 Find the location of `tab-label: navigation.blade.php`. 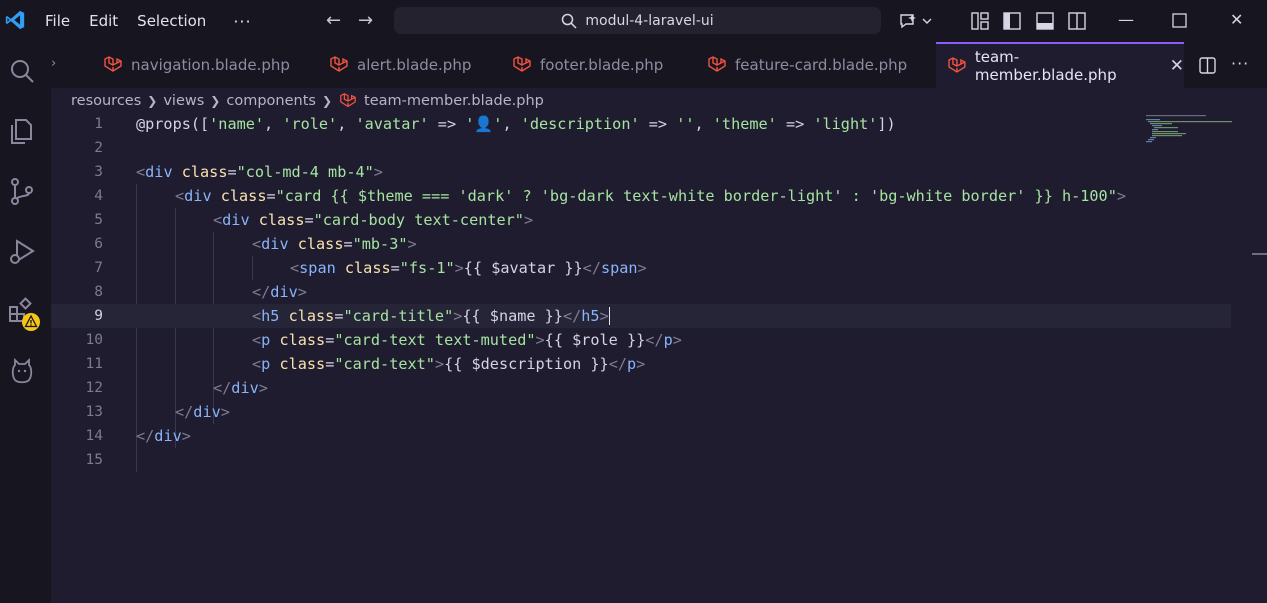

tab-label: navigation.blade.php is located at coordinates (210, 65).